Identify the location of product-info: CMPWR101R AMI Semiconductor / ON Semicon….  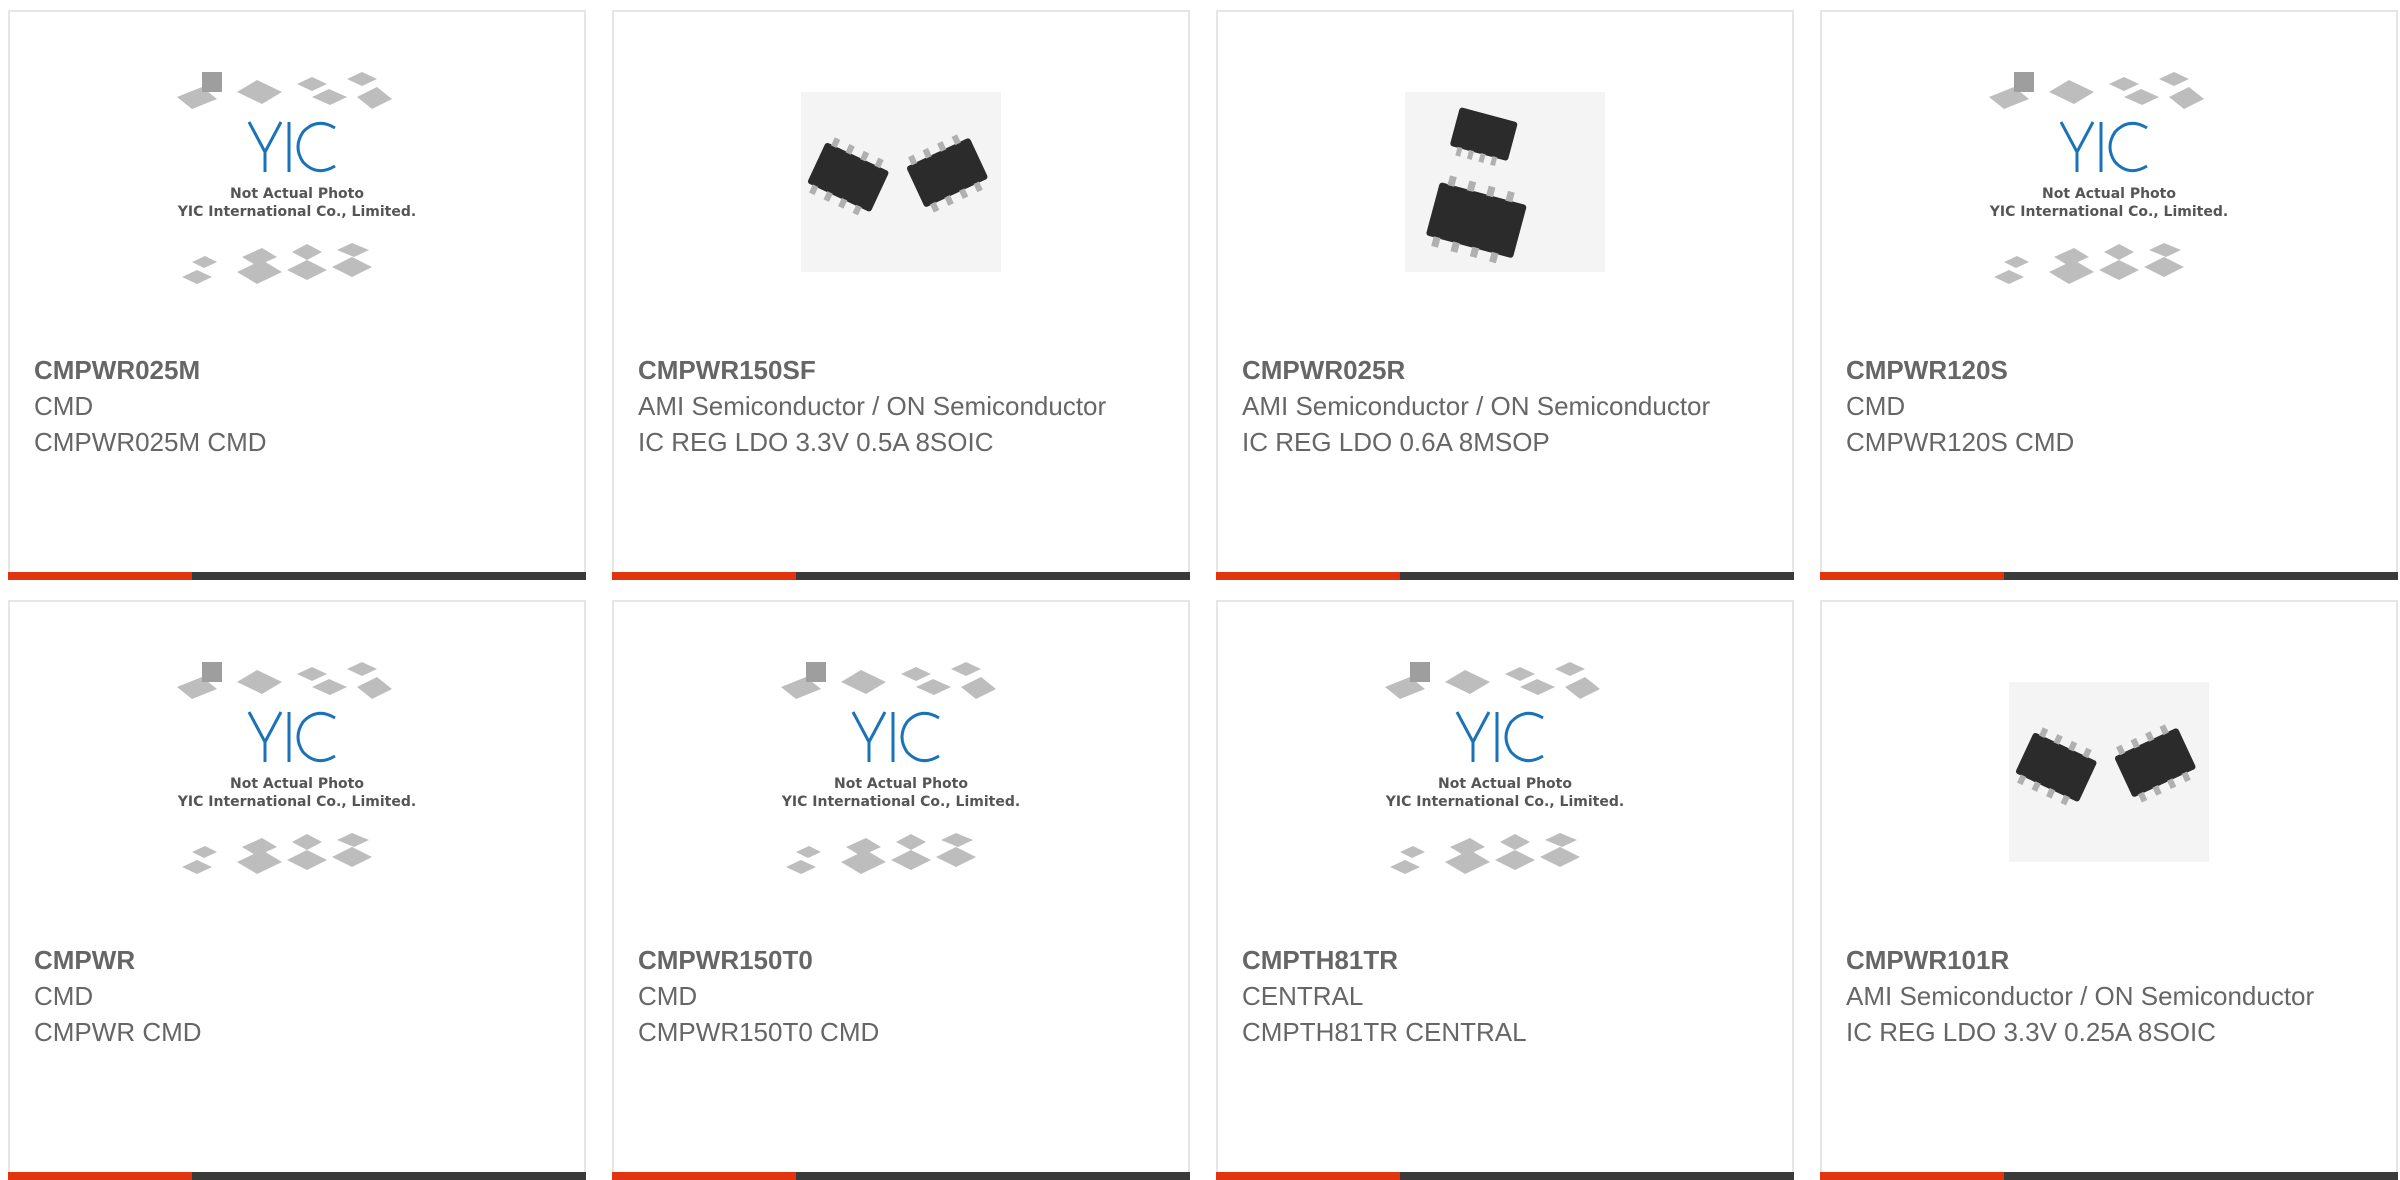
(2109, 996).